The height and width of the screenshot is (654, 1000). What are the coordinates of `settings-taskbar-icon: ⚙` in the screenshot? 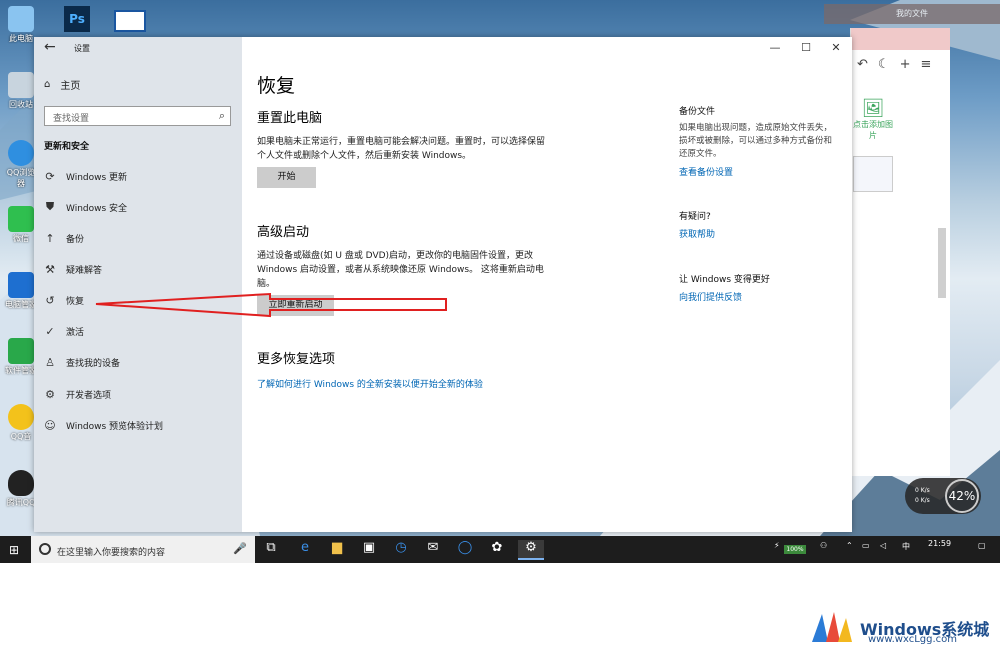 It's located at (531, 550).